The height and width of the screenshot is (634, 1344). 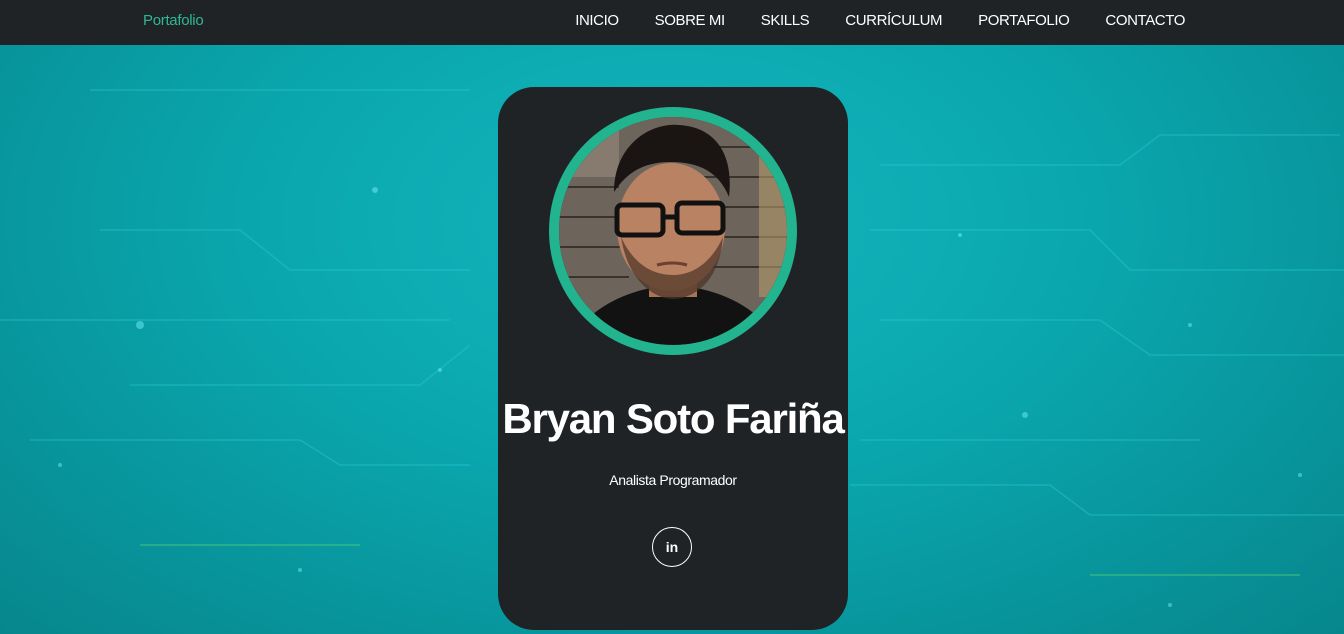 What do you see at coordinates (785, 20) in the screenshot?
I see `nav-link-skills: SKILLS` at bounding box center [785, 20].